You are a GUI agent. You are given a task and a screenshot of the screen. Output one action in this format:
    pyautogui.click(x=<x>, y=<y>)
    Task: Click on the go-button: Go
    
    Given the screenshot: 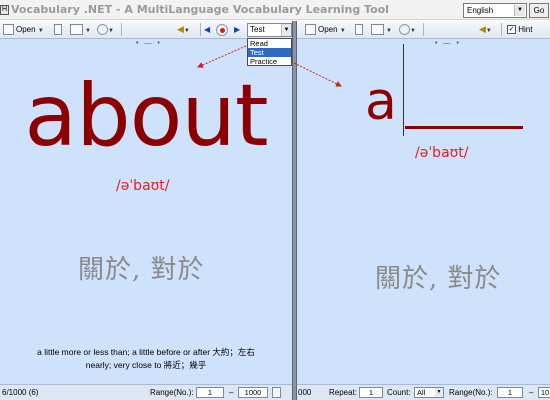 What is the action you would take?
    pyautogui.click(x=539, y=10)
    